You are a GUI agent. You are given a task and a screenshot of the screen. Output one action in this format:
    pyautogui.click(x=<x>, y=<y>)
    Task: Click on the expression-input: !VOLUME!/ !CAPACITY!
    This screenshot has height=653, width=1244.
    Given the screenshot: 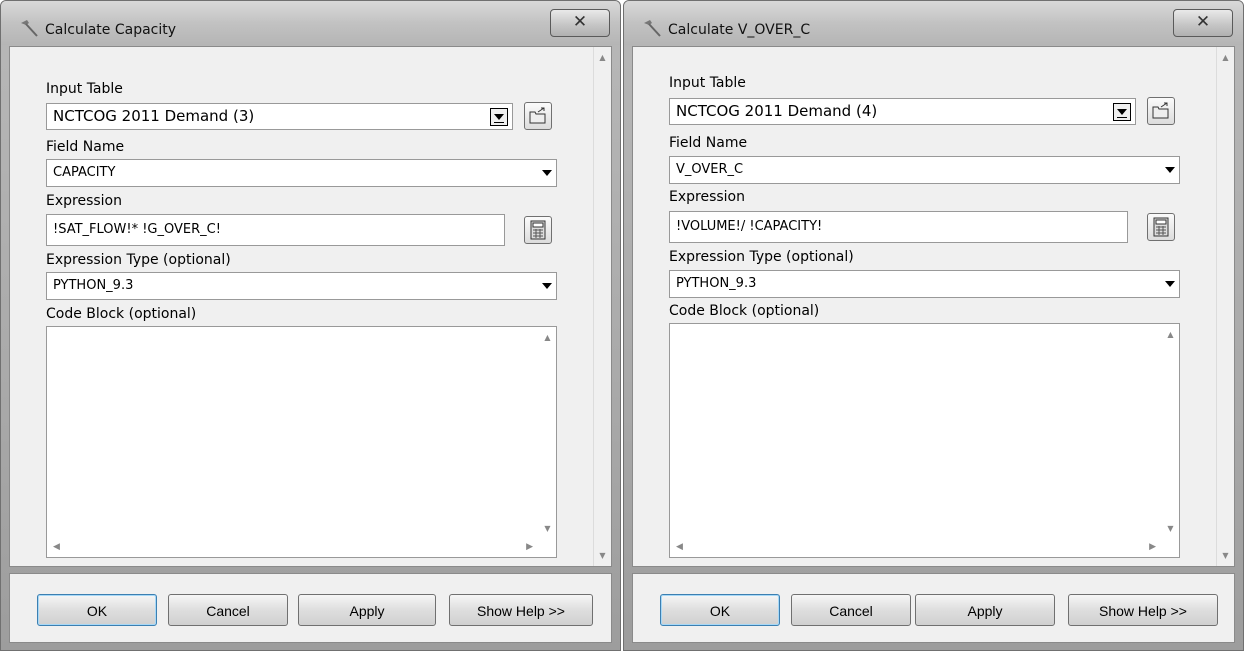 What is the action you would take?
    pyautogui.click(x=898, y=227)
    